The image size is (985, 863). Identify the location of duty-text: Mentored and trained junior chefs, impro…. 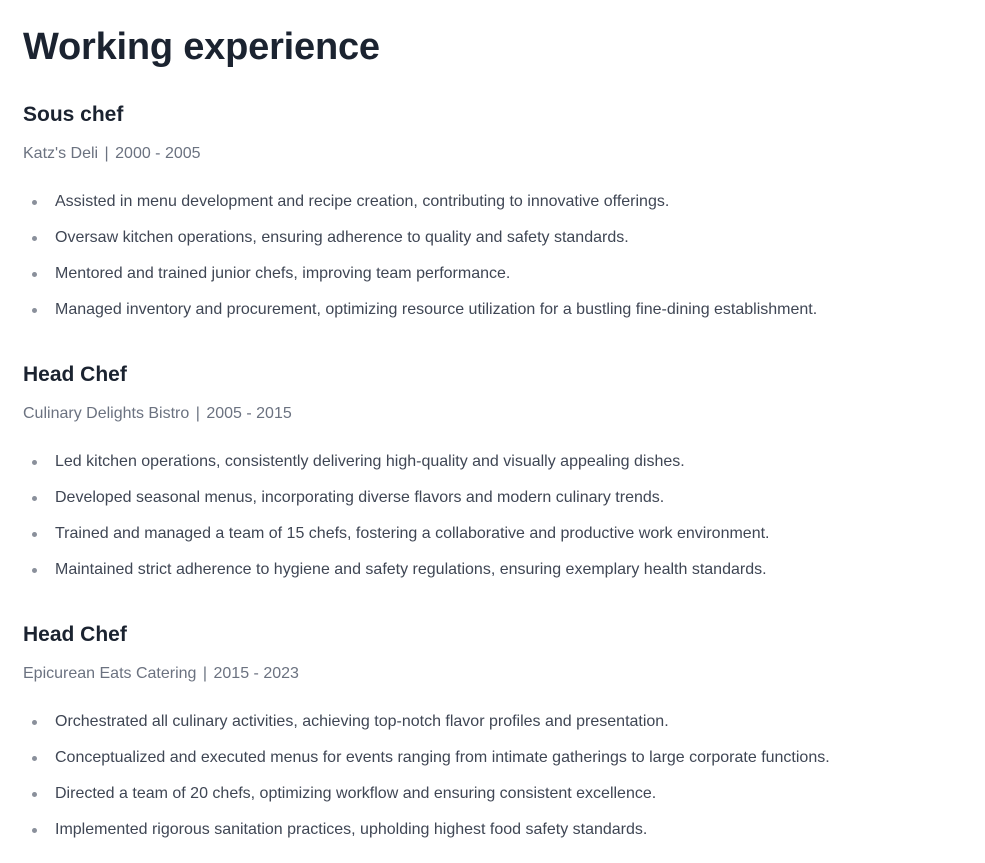
(283, 273).